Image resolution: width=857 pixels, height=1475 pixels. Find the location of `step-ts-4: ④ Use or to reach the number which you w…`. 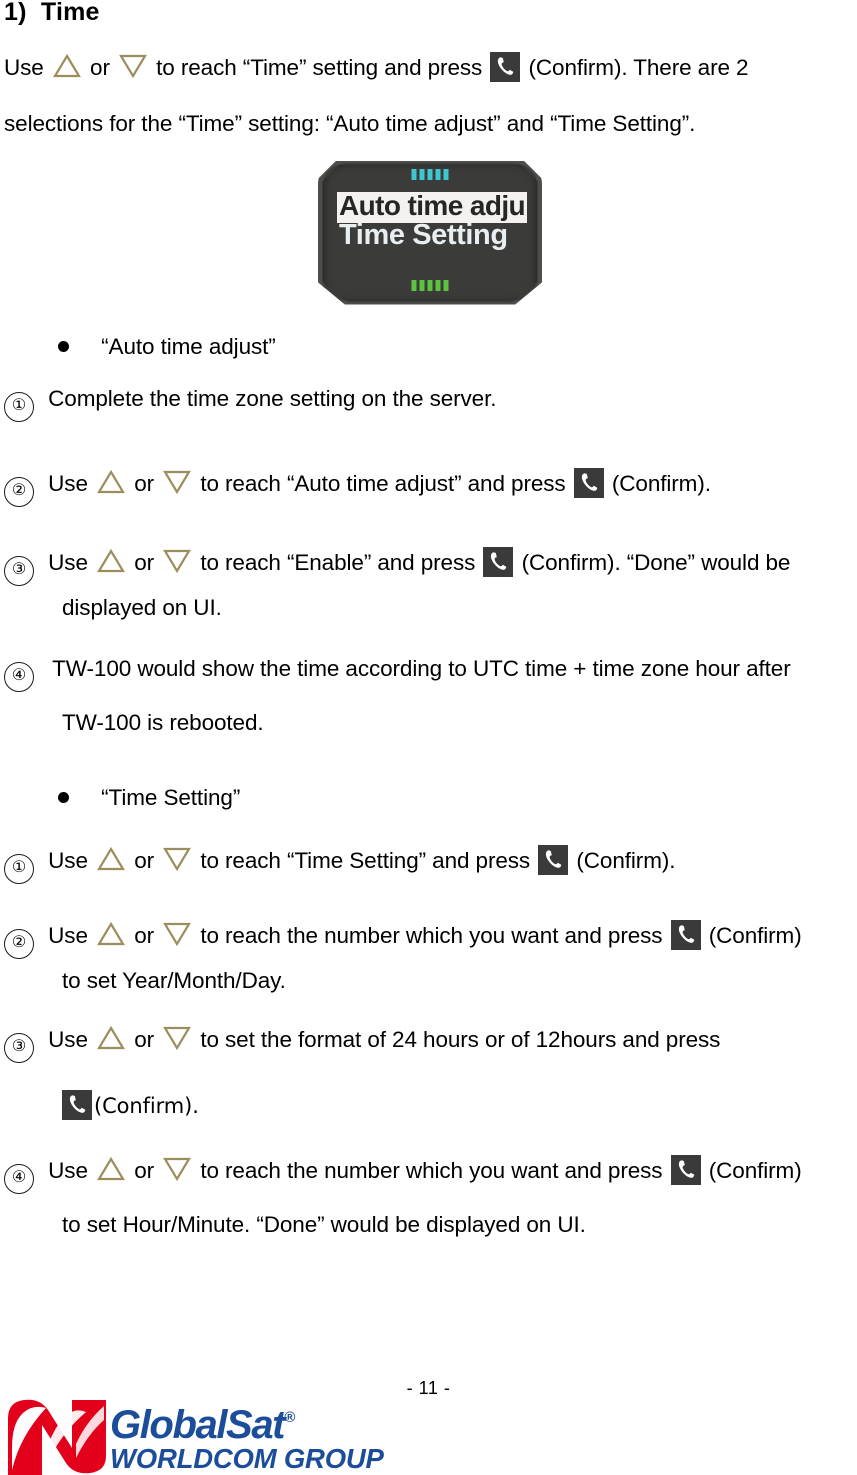

step-ts-4: ④ Use or to reach the number which you w… is located at coordinates (403, 1174).